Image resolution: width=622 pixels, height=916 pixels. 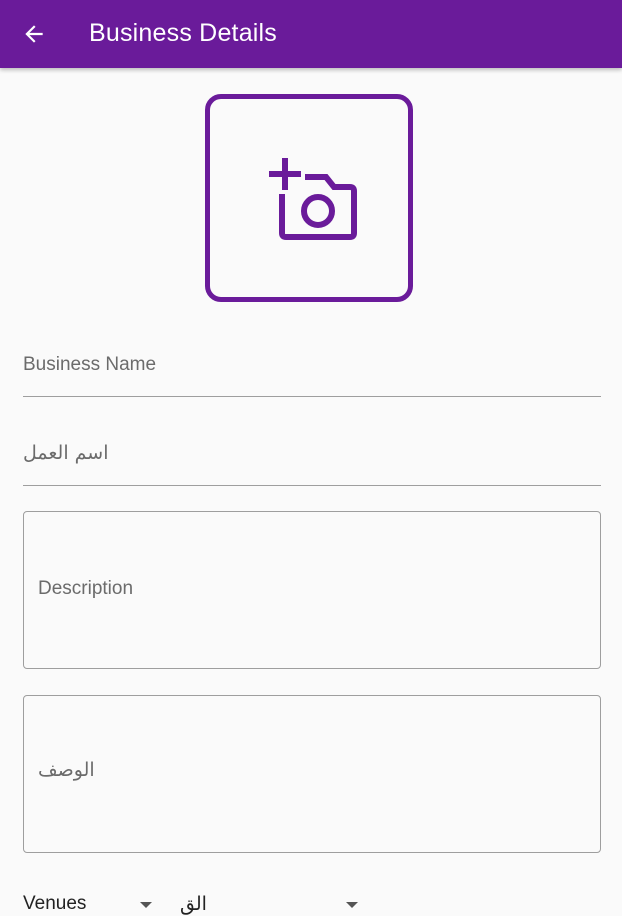 What do you see at coordinates (270, 904) in the screenshot?
I see `category-arabic-dropdown: الق` at bounding box center [270, 904].